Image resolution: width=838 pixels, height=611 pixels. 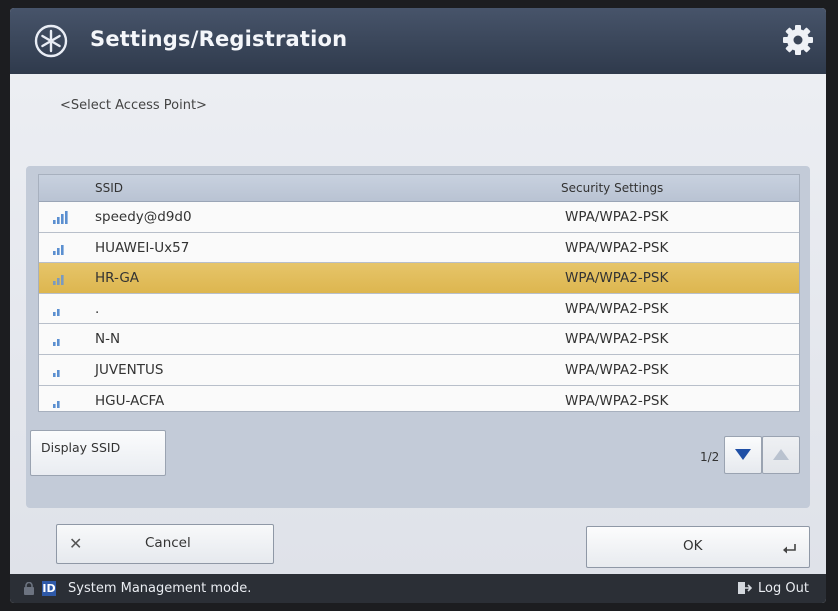 What do you see at coordinates (789, 549) in the screenshot?
I see `enter-arrow-icon` at bounding box center [789, 549].